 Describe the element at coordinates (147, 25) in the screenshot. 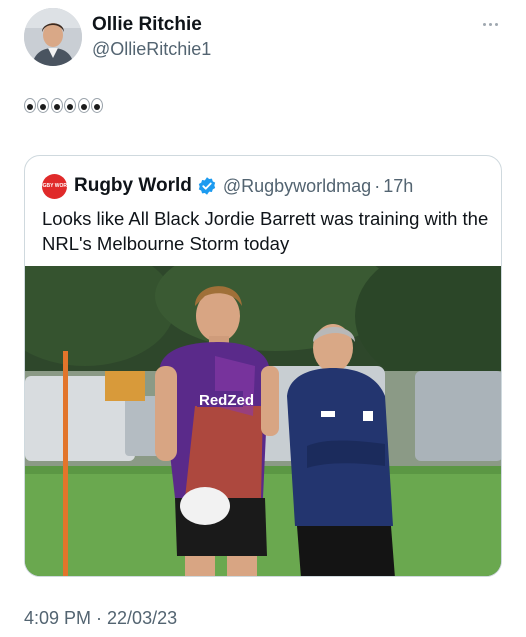

I see `author-name: Ollie Ritchie` at that location.